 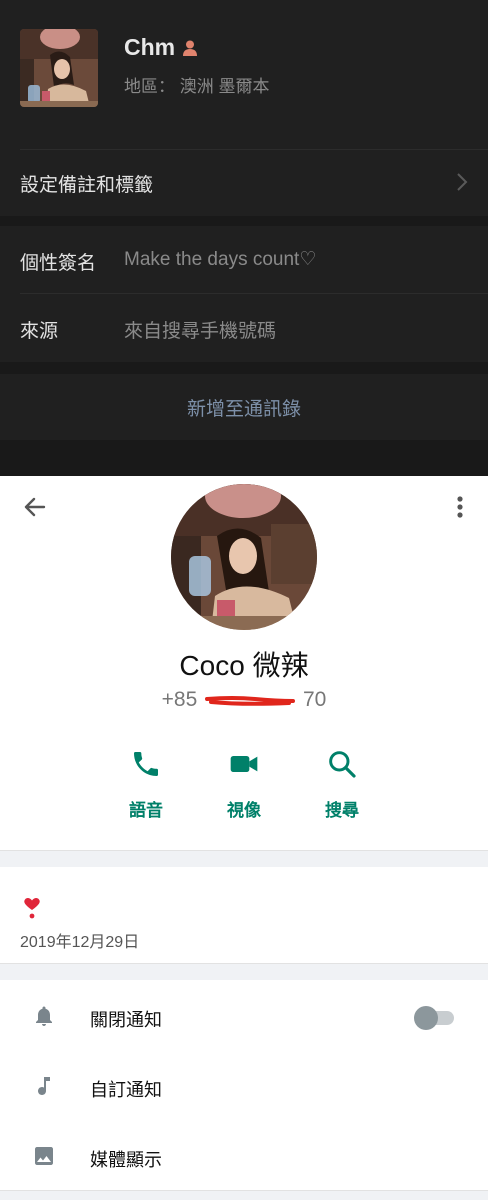 I want to click on source-row: 來源 來自搜尋手機號碼, so click(x=244, y=328).